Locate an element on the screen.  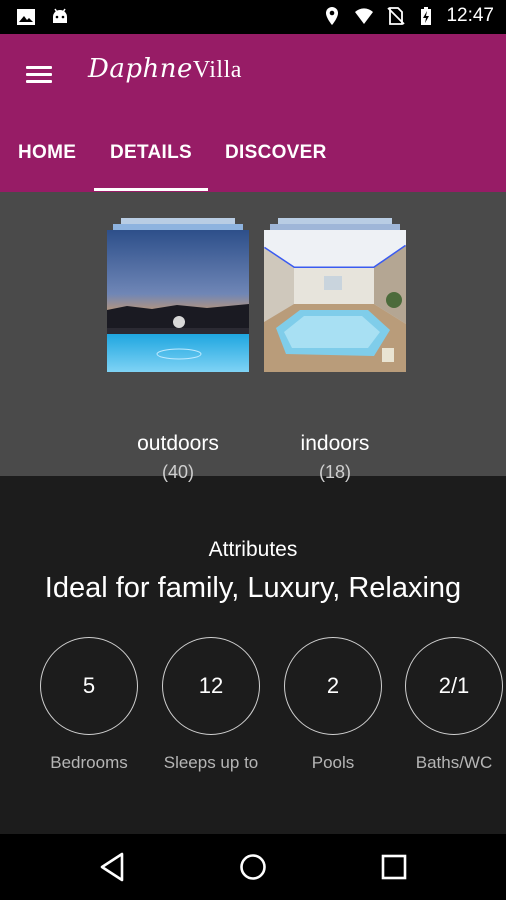
attributes-heading: Attributes is located at coordinates (253, 549).